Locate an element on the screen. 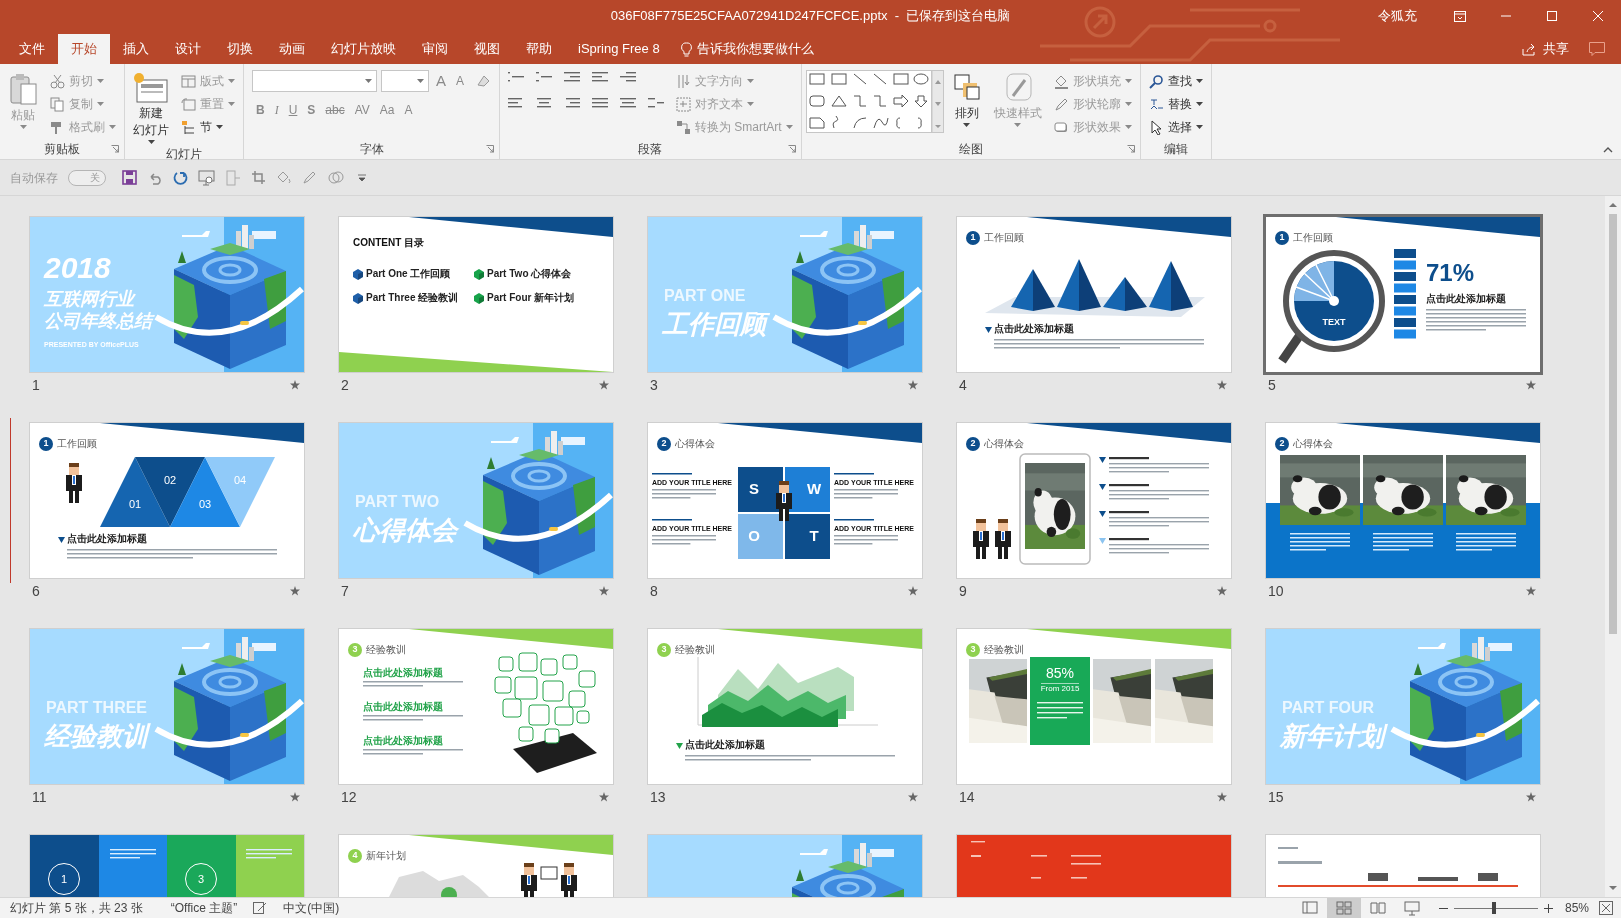 This screenshot has width=1621, height=918. format-button: S is located at coordinates (311, 109).